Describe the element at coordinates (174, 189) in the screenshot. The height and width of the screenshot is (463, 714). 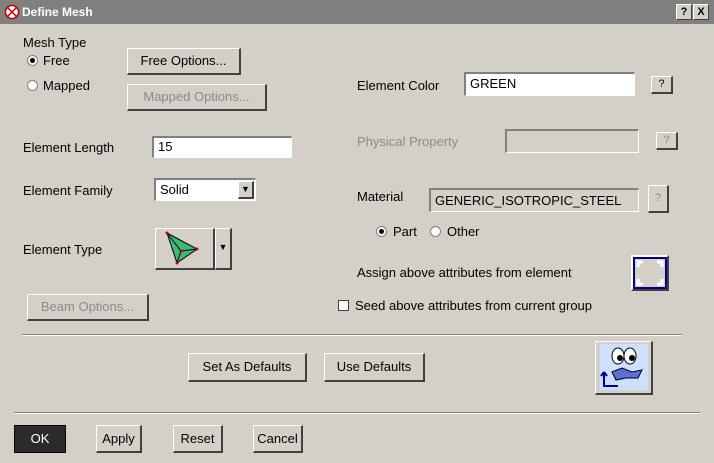
I see `element-family-value: Solid` at that location.